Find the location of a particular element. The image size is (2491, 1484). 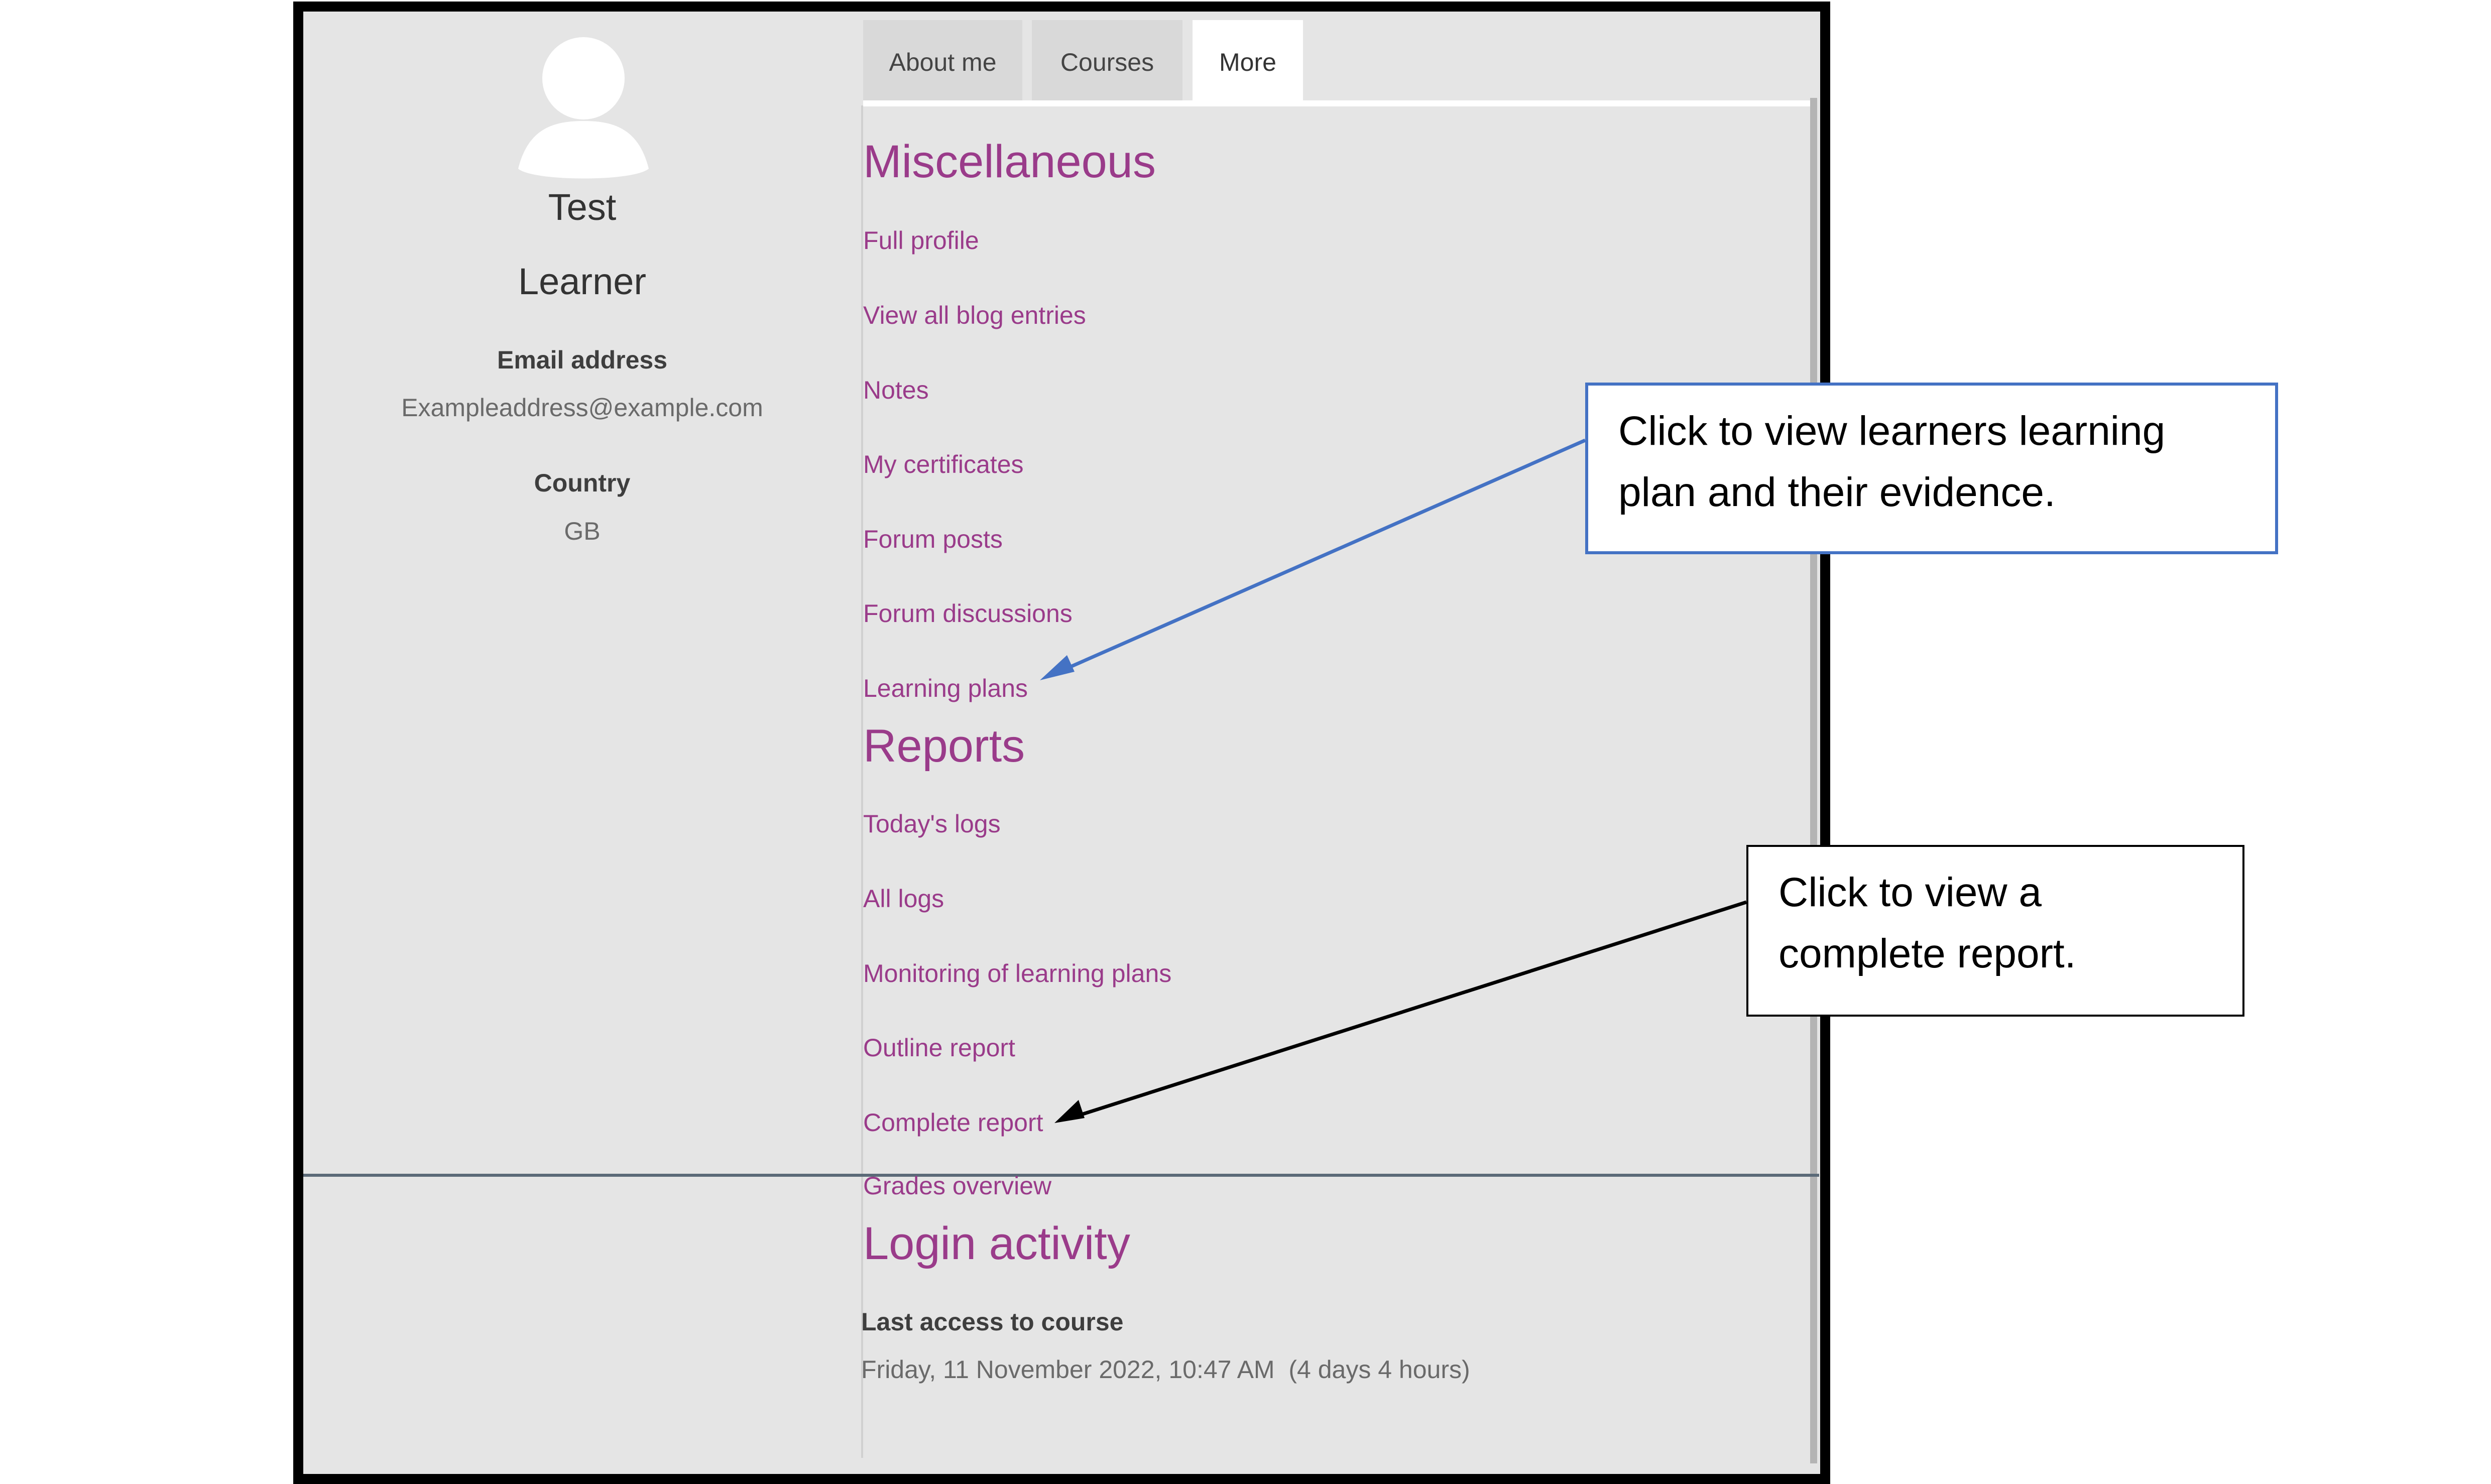

horizontal-rule is located at coordinates (1061, 1175).